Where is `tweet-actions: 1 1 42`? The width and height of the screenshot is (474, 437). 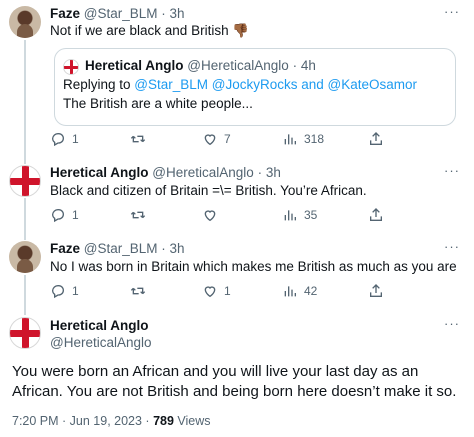 tweet-actions: 1 1 42 is located at coordinates (220, 292).